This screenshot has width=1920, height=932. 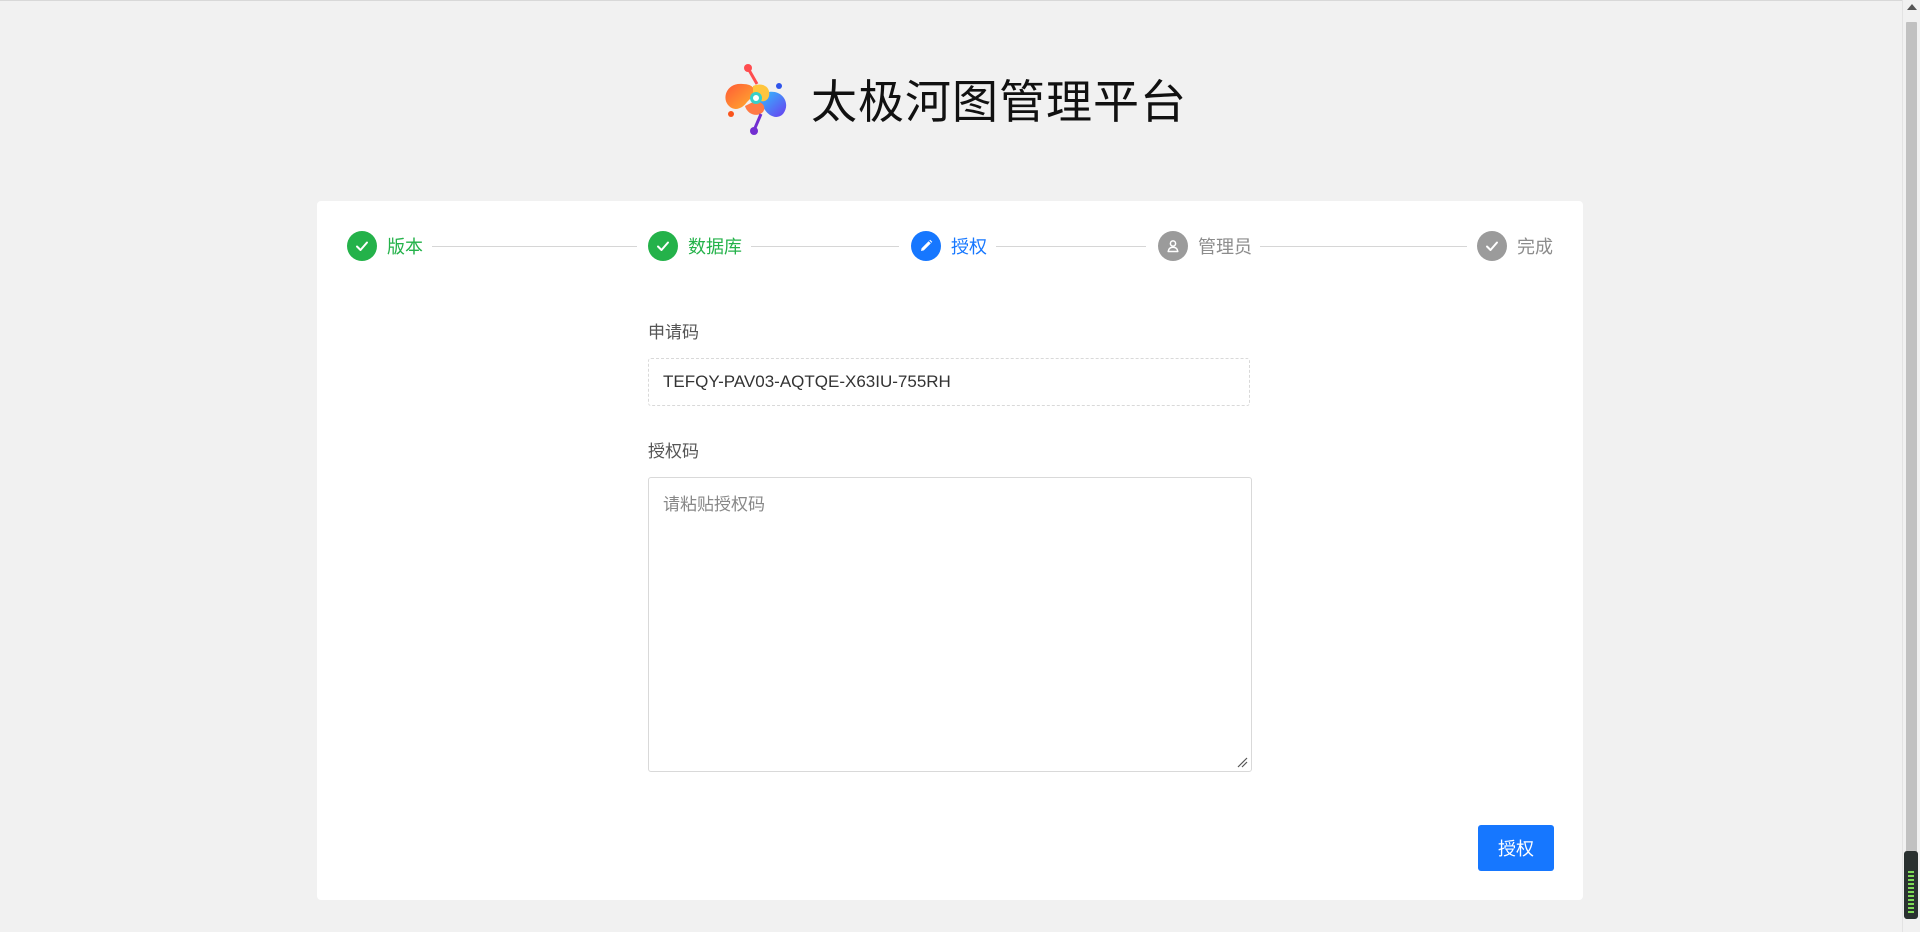 I want to click on vertical-scrollbar, so click(x=1911, y=466).